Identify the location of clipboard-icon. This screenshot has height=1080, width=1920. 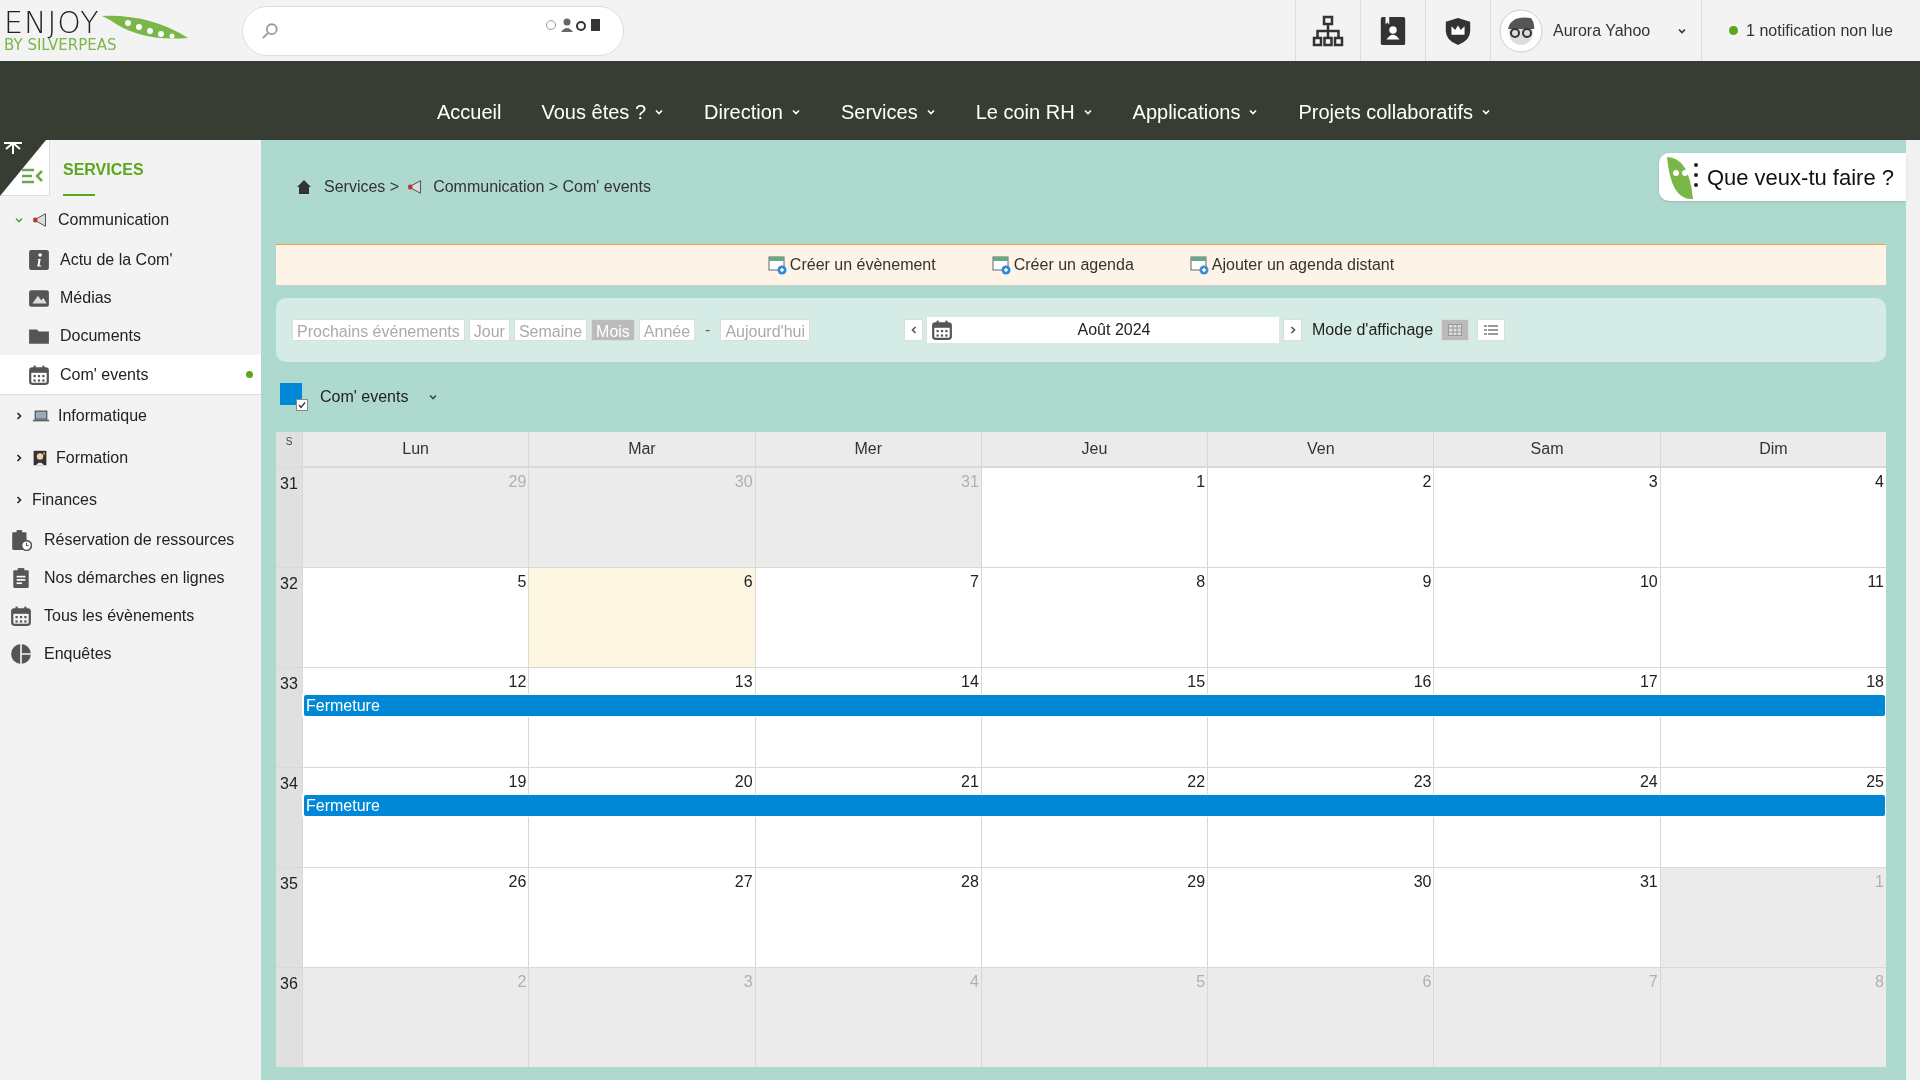
(21, 578).